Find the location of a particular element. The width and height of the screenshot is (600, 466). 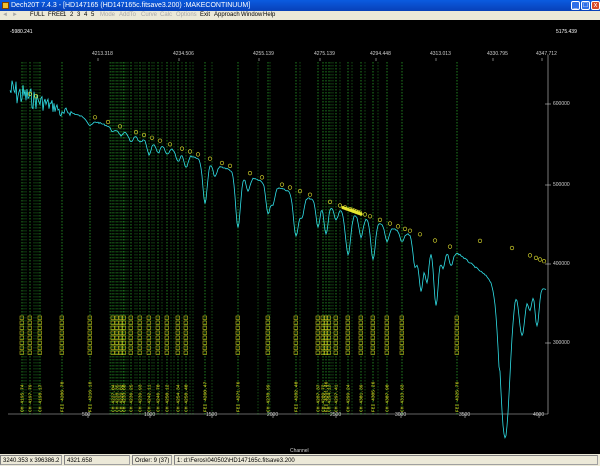

line-id-label: CH 4297.41 is located at coordinates (337, 398).